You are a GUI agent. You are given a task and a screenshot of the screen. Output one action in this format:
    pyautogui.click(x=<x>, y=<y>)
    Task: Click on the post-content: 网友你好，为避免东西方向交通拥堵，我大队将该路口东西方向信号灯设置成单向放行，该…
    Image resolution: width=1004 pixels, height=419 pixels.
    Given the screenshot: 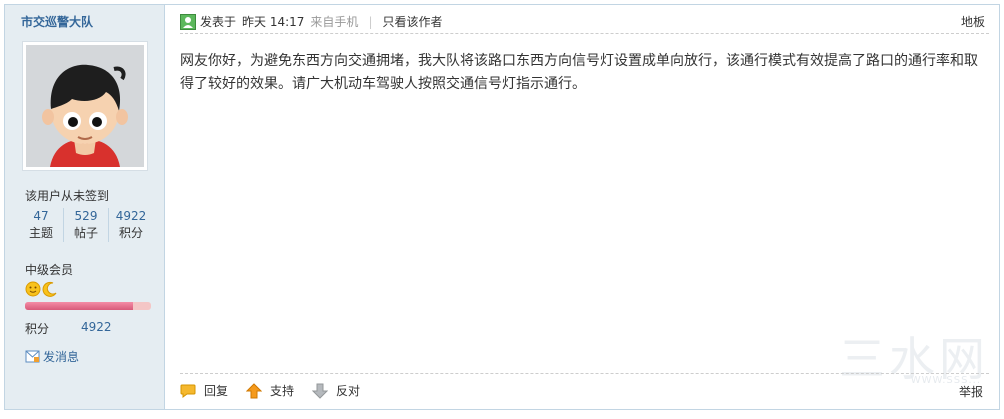 What is the action you would take?
    pyautogui.click(x=579, y=72)
    